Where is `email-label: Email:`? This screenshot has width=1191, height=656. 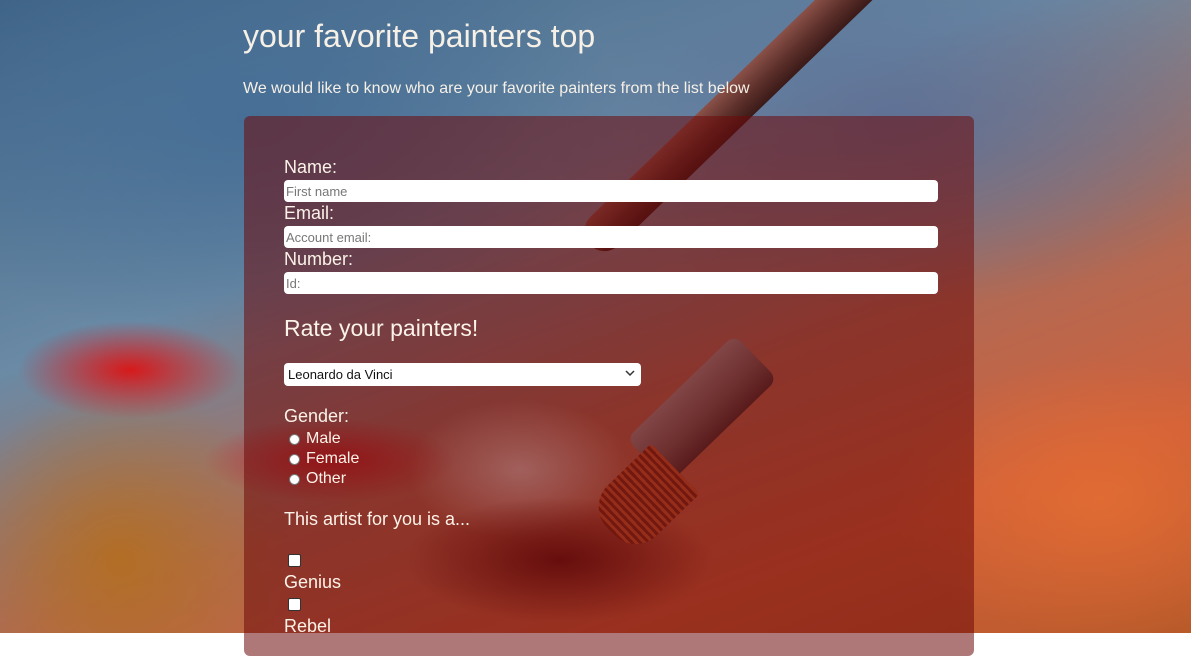 email-label: Email: is located at coordinates (309, 213).